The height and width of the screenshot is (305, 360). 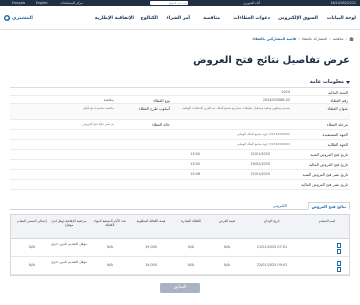 What do you see at coordinates (98, 123) in the screenshot?
I see `status-value: تم نشر نتائج فتح العروض` at bounding box center [98, 123].